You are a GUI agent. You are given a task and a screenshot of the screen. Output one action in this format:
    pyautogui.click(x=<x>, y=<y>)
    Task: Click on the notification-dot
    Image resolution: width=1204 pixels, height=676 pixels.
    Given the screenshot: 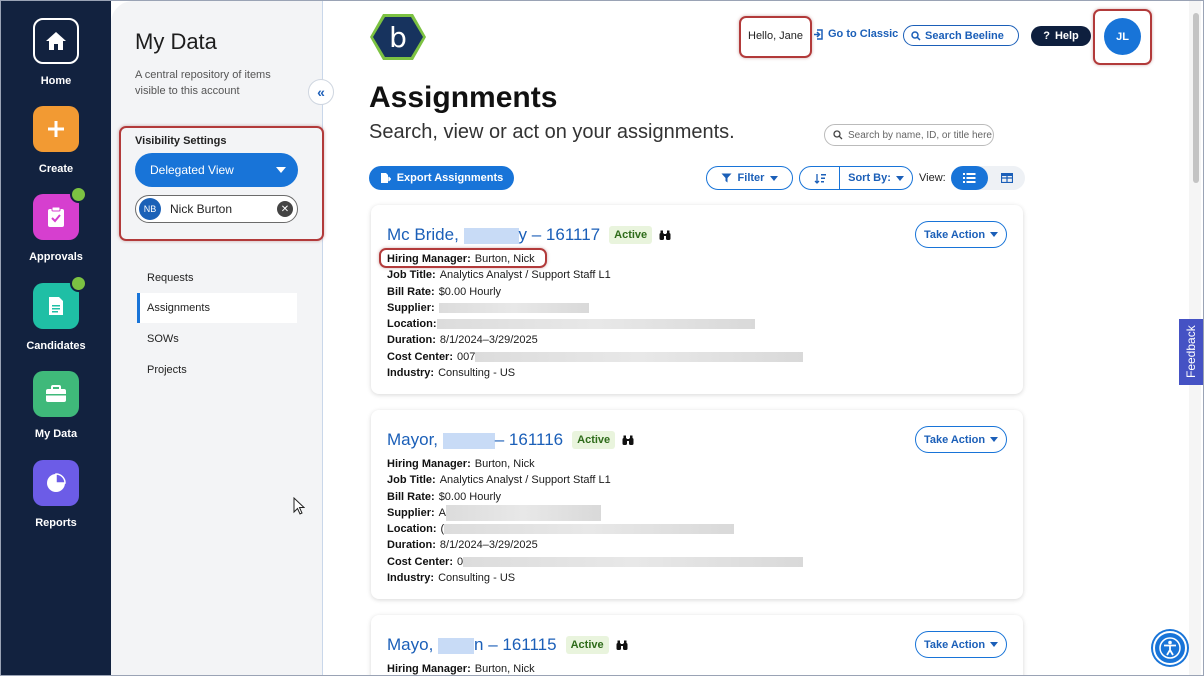 What is the action you would take?
    pyautogui.click(x=78, y=283)
    